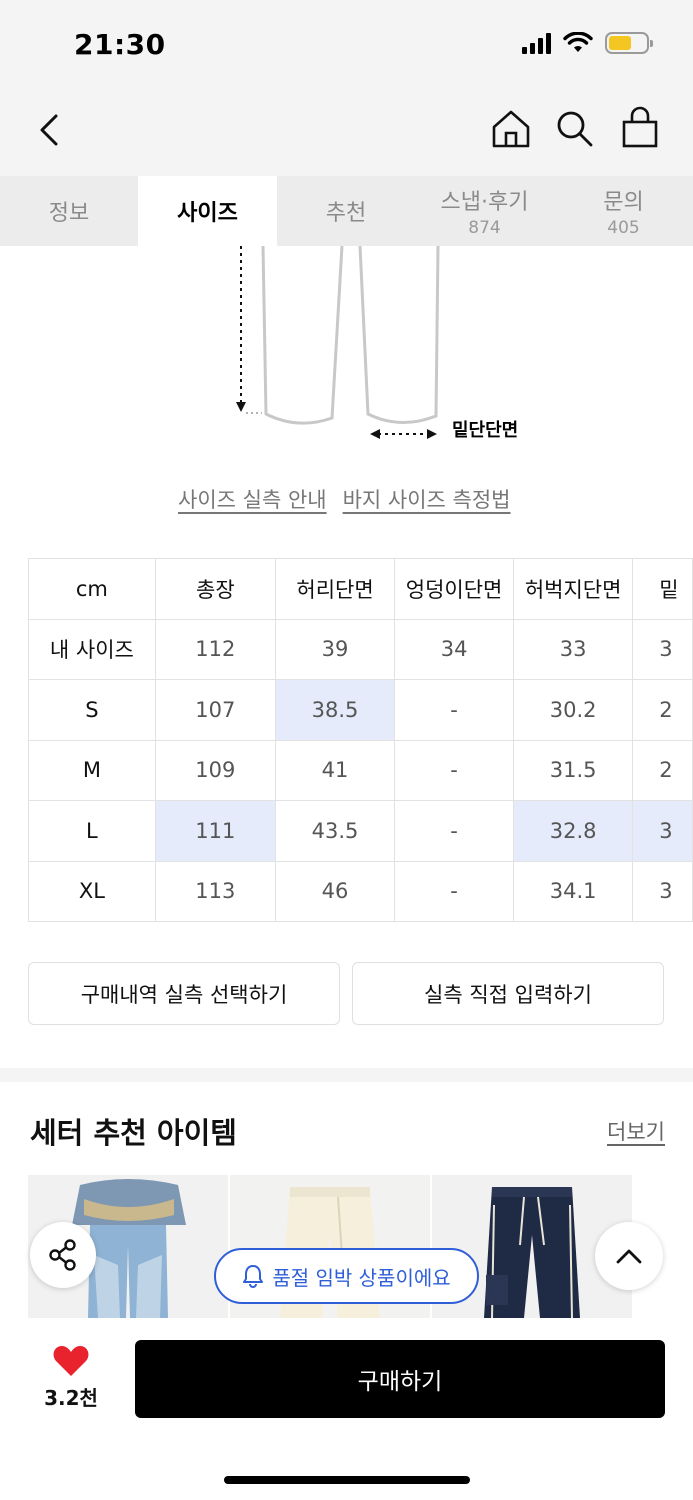 Image resolution: width=693 pixels, height=1500 pixels. Describe the element at coordinates (511, 129) in the screenshot. I see `home-icon` at that location.